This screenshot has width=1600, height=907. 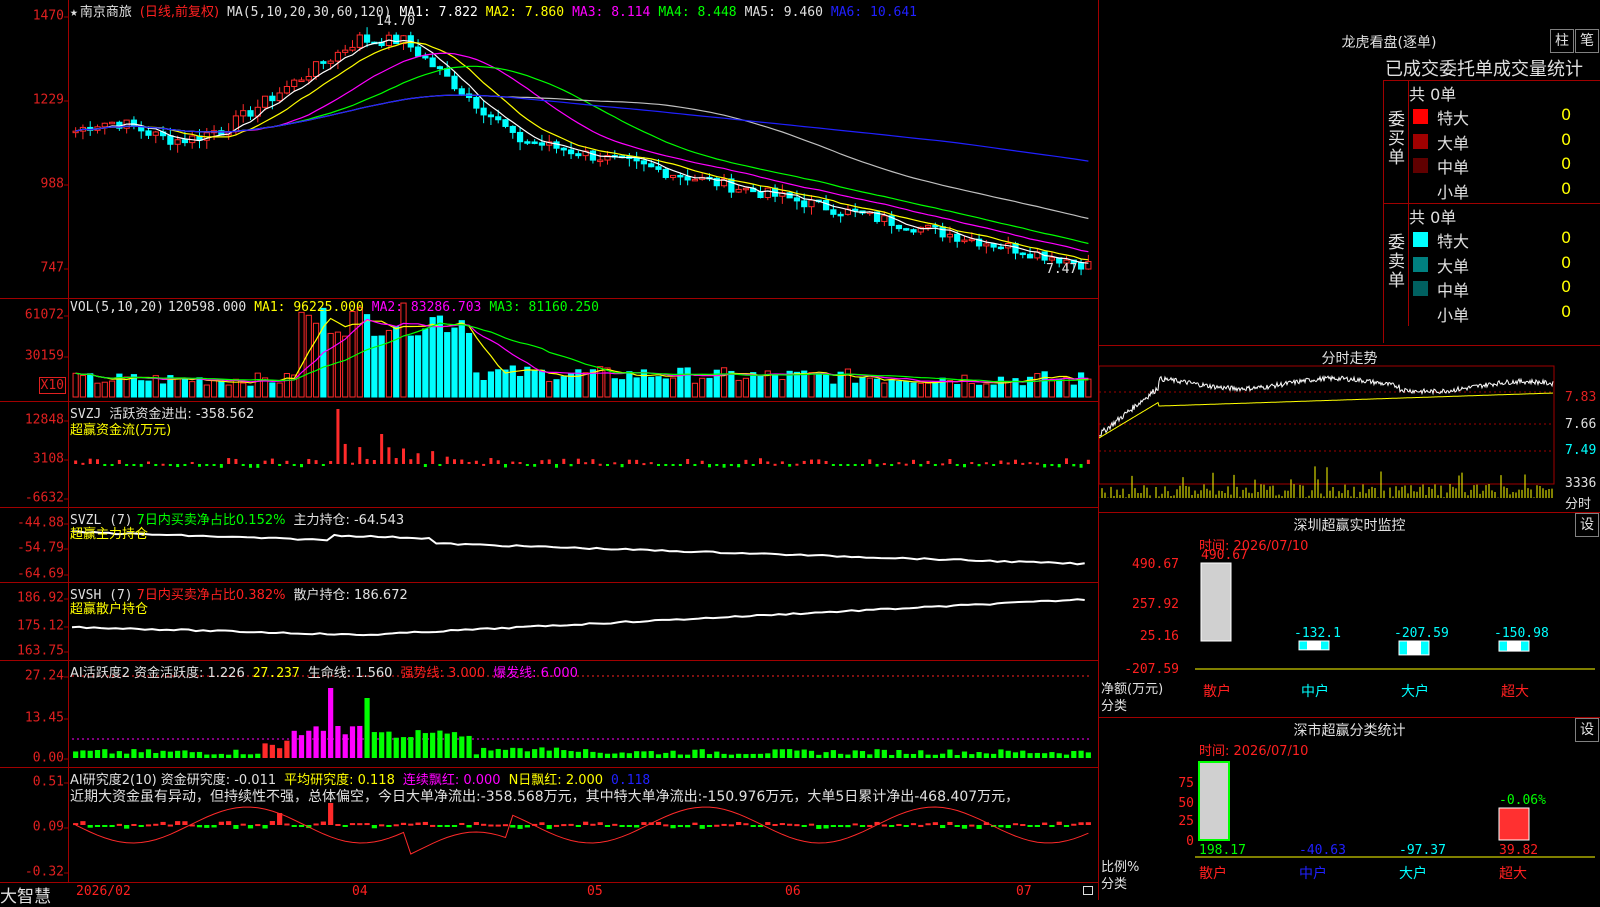 I want to click on category-label: 中单, so click(x=1453, y=290).